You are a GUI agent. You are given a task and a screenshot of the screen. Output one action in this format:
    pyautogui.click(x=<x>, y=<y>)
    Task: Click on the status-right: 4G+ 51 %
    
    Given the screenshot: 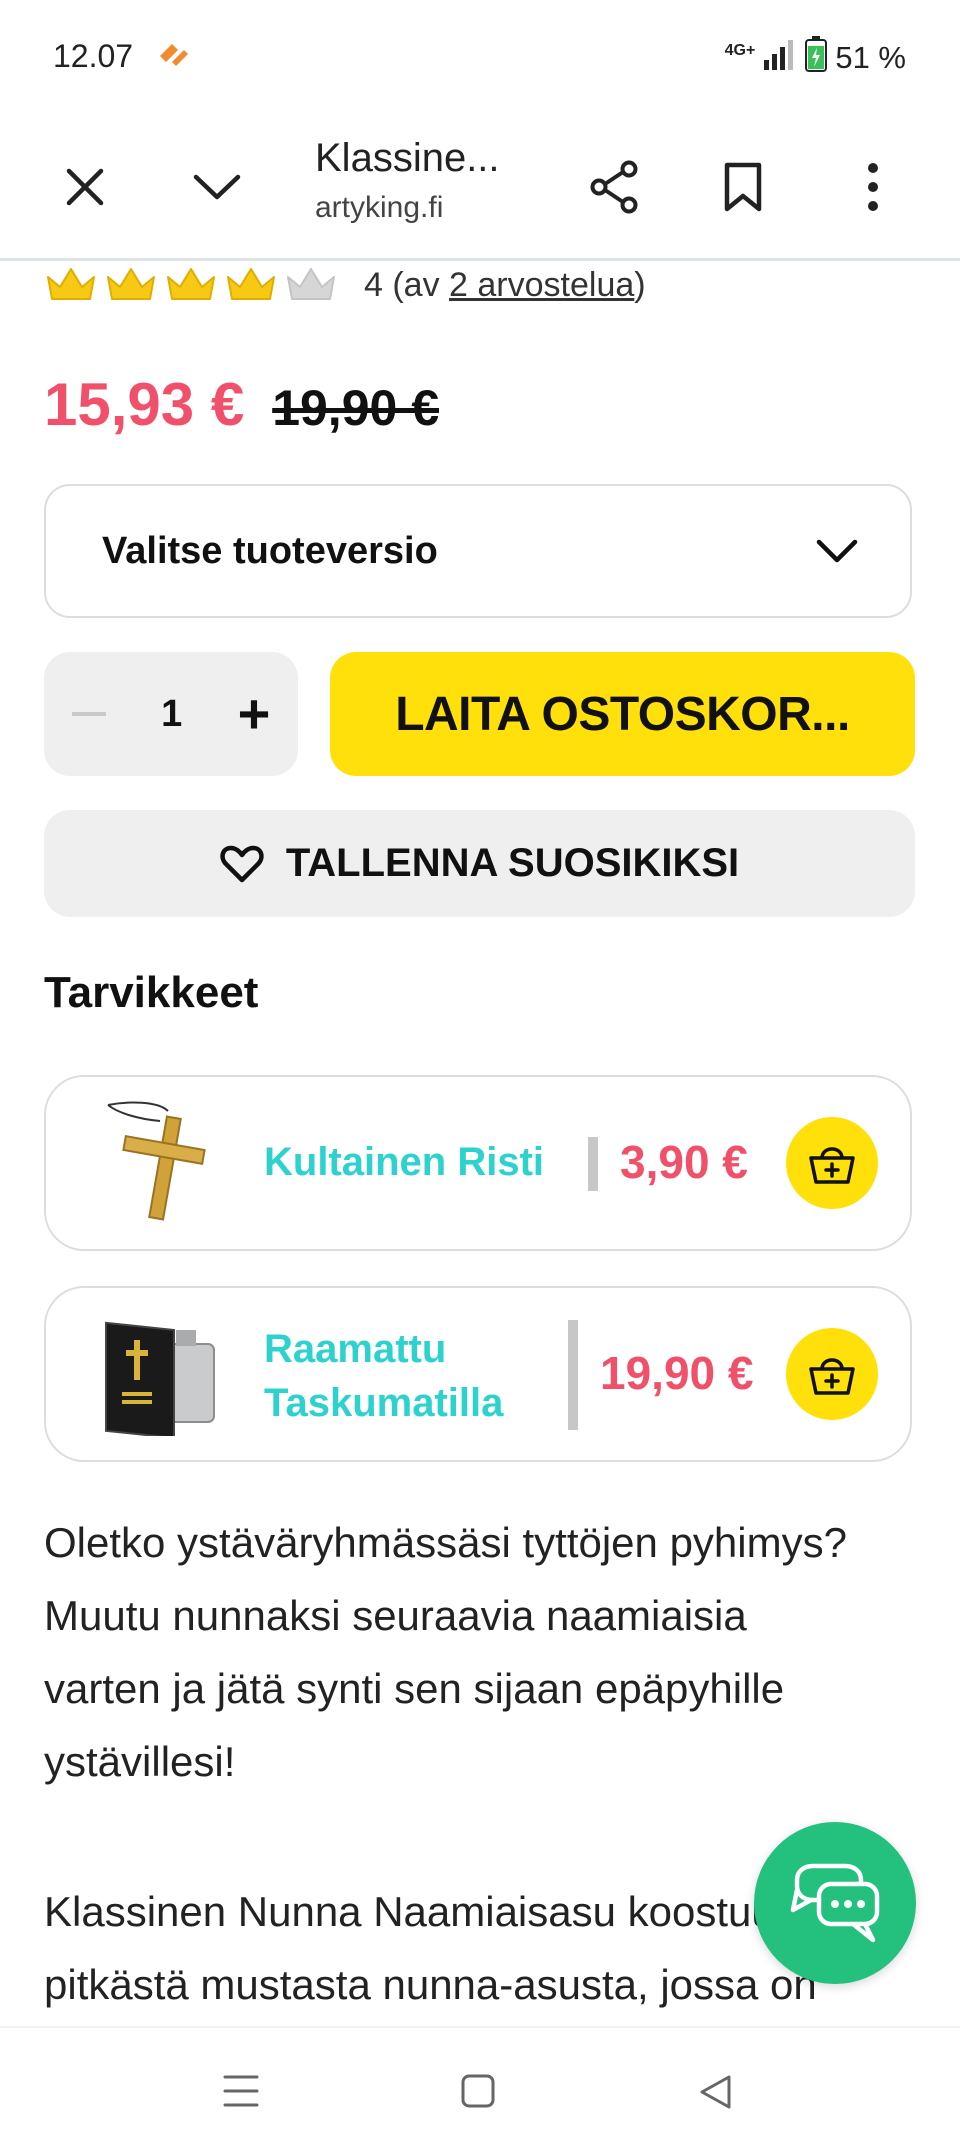 What is the action you would take?
    pyautogui.click(x=815, y=58)
    